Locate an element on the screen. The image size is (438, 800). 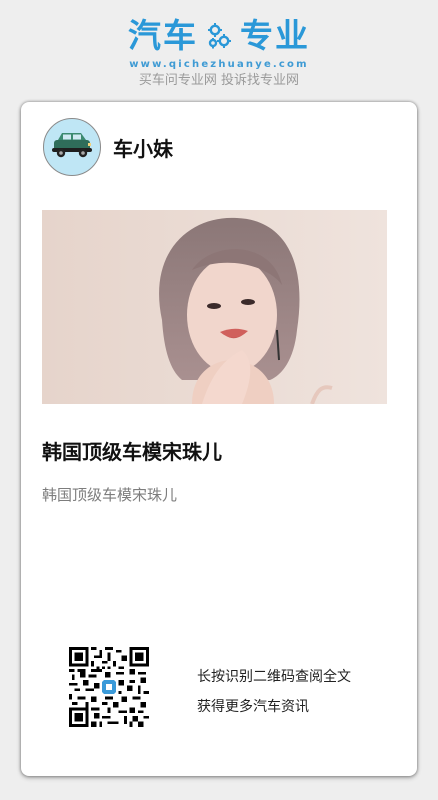
article-title: 韩国顶级车模宋珠儿 is located at coordinates (132, 452).